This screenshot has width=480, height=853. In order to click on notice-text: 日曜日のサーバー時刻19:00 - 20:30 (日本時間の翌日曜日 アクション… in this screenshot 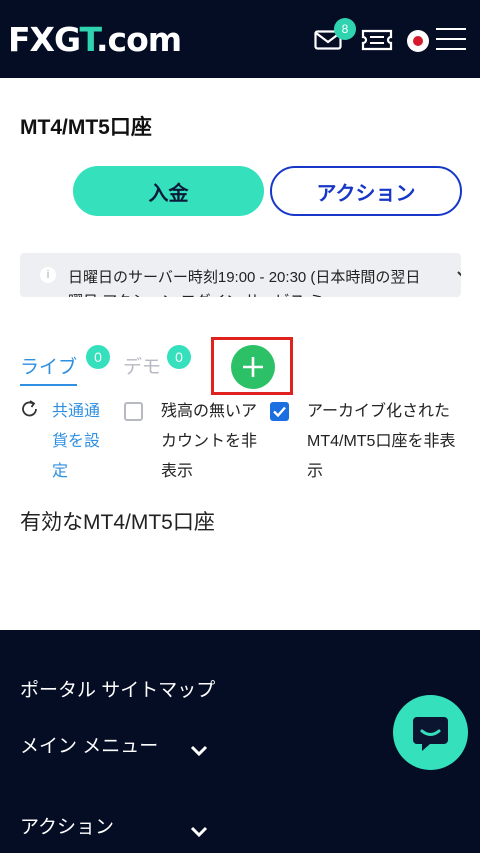, I will do `click(244, 283)`.